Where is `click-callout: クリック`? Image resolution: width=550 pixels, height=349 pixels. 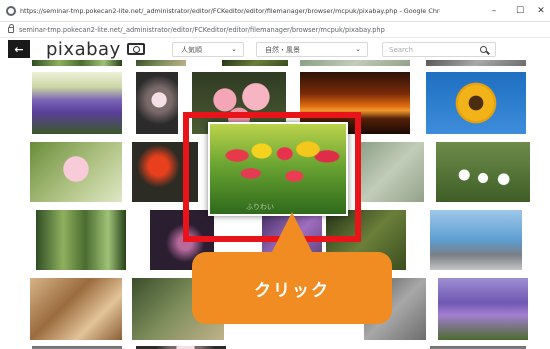 click-callout: クリック is located at coordinates (292, 288).